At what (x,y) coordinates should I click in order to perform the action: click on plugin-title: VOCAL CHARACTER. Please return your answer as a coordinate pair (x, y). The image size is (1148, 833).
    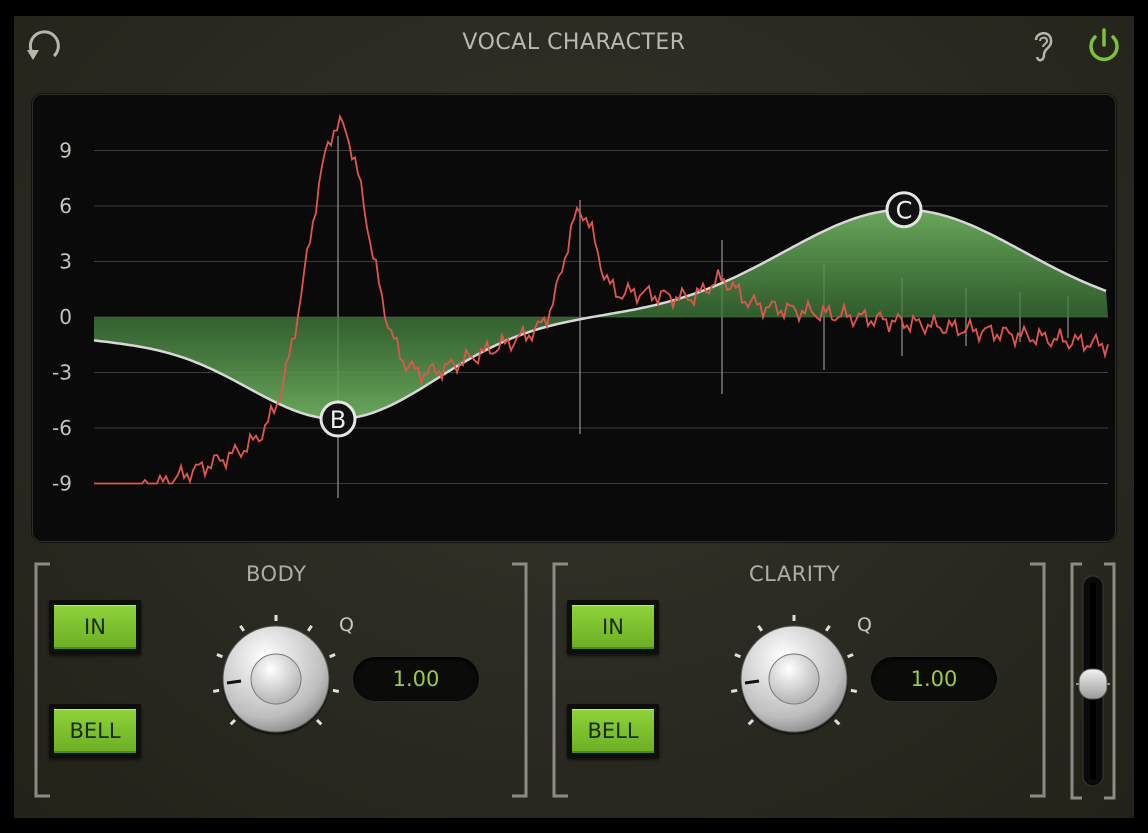
    Looking at the image, I should click on (574, 42).